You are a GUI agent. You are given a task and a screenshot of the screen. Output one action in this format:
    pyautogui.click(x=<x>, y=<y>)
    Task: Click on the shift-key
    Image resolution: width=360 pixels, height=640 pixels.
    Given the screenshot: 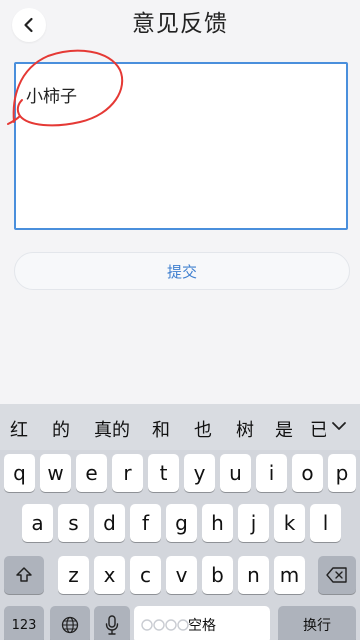 What is the action you would take?
    pyautogui.click(x=24, y=575)
    